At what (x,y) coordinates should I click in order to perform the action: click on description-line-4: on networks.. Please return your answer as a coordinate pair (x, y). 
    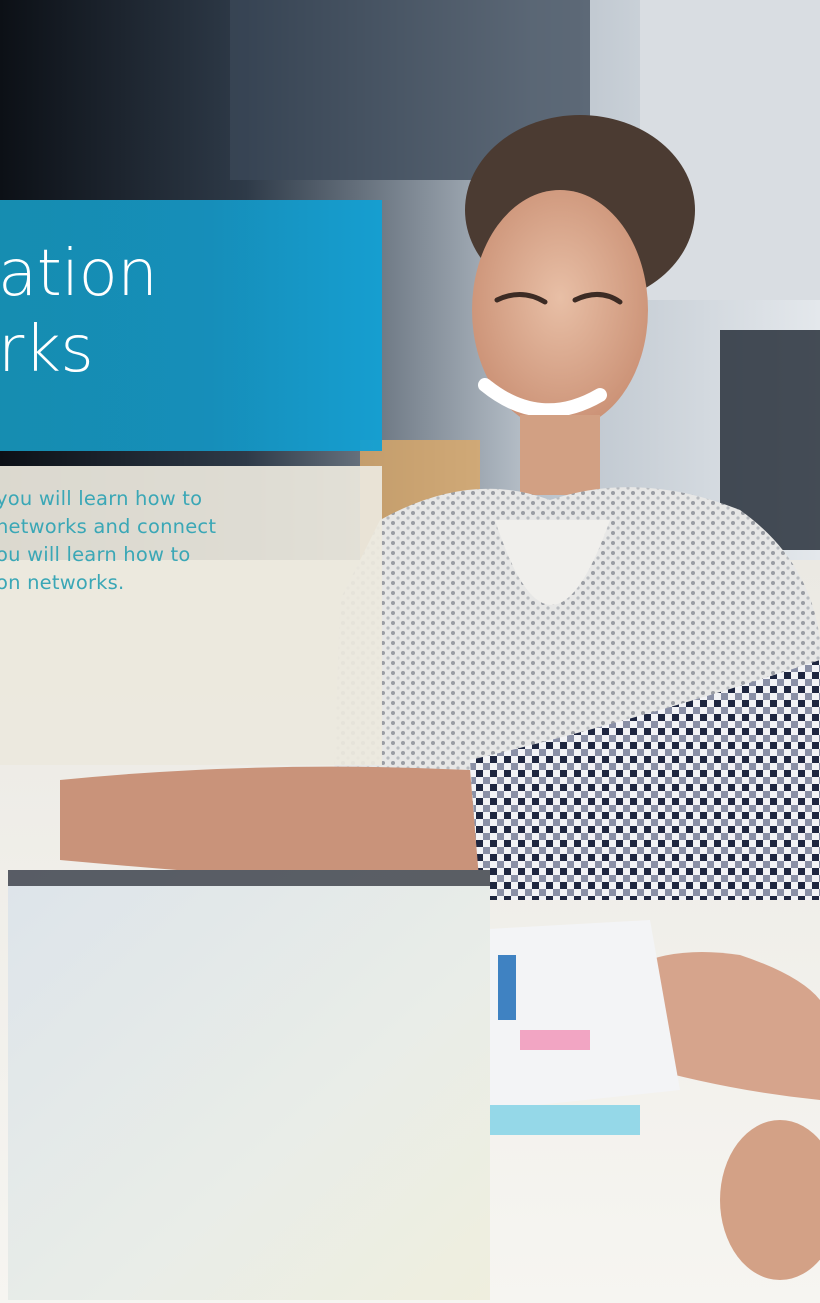
    Looking at the image, I should click on (62, 582).